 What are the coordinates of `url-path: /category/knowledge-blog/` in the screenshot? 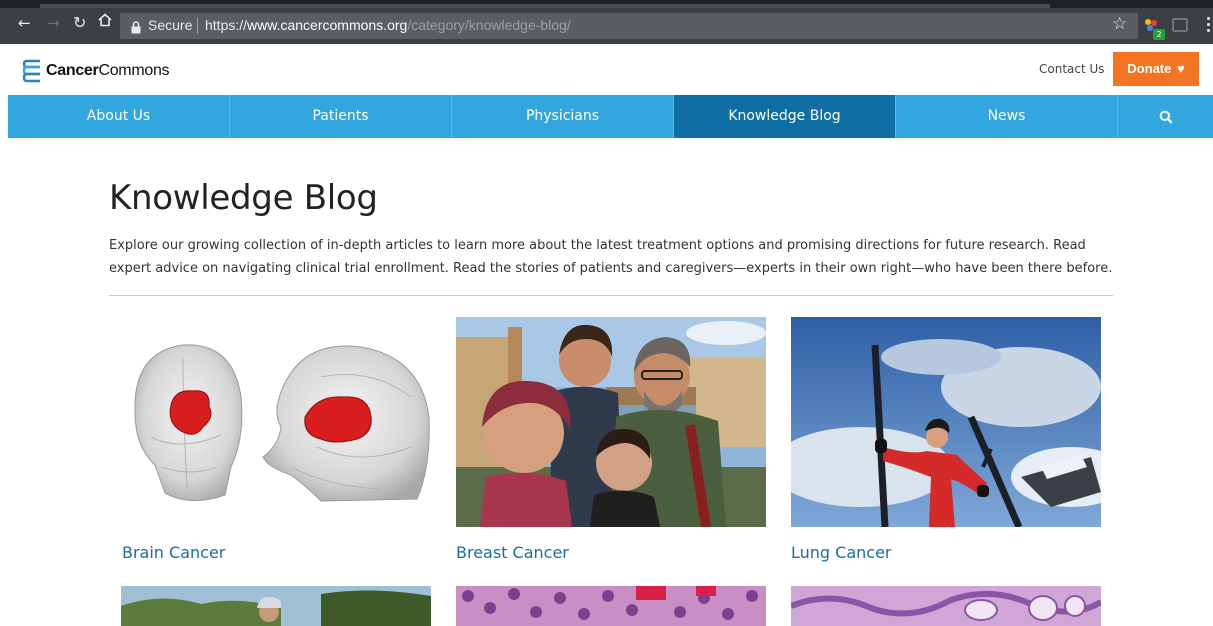 It's located at (489, 25).